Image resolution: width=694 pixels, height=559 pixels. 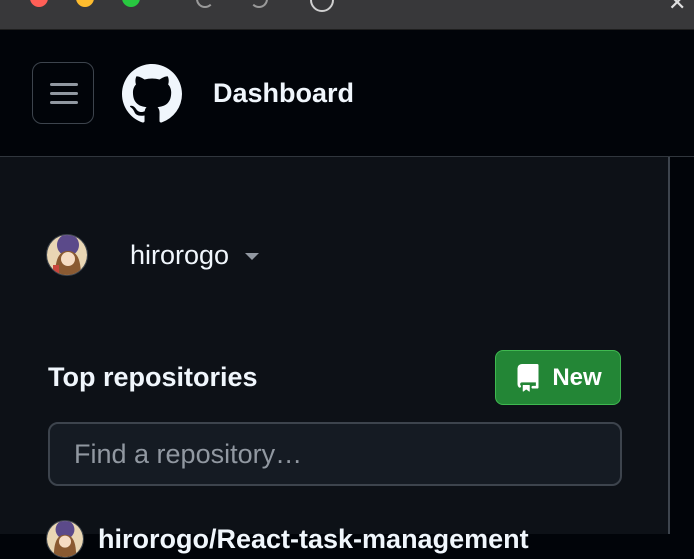 I want to click on caret-down-icon, so click(x=252, y=256).